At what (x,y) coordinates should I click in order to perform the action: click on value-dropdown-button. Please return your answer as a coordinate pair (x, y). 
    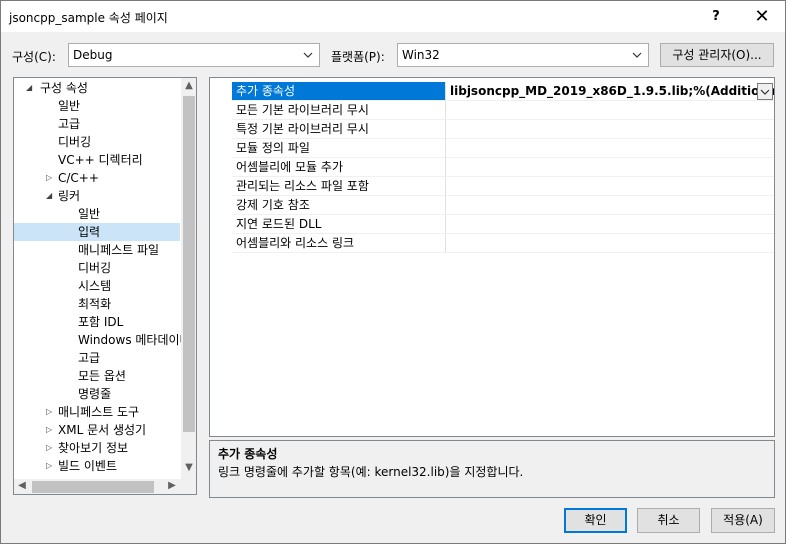
    Looking at the image, I should click on (765, 91).